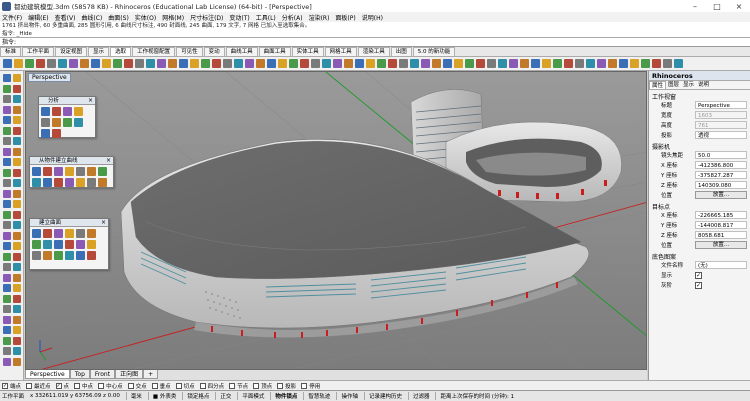 This screenshot has height=401, width=750. What do you see at coordinates (319, 17) in the screenshot?
I see `menu-render: 渲染(R)` at bounding box center [319, 17].